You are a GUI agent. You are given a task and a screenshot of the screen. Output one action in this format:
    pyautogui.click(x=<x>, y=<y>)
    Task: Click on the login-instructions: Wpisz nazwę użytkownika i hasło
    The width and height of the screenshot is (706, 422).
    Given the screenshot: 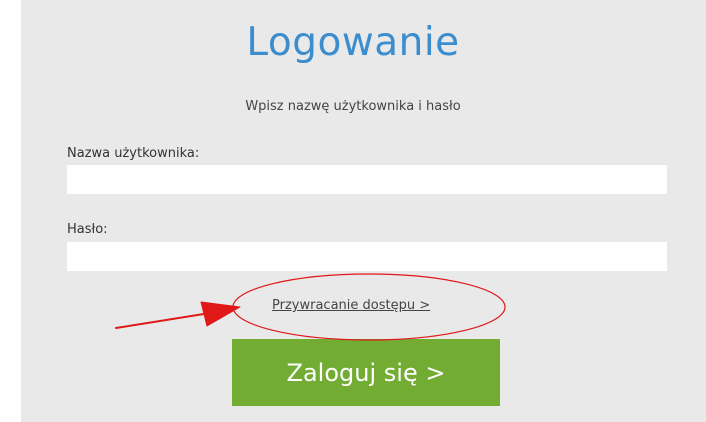 What is the action you would take?
    pyautogui.click(x=353, y=106)
    